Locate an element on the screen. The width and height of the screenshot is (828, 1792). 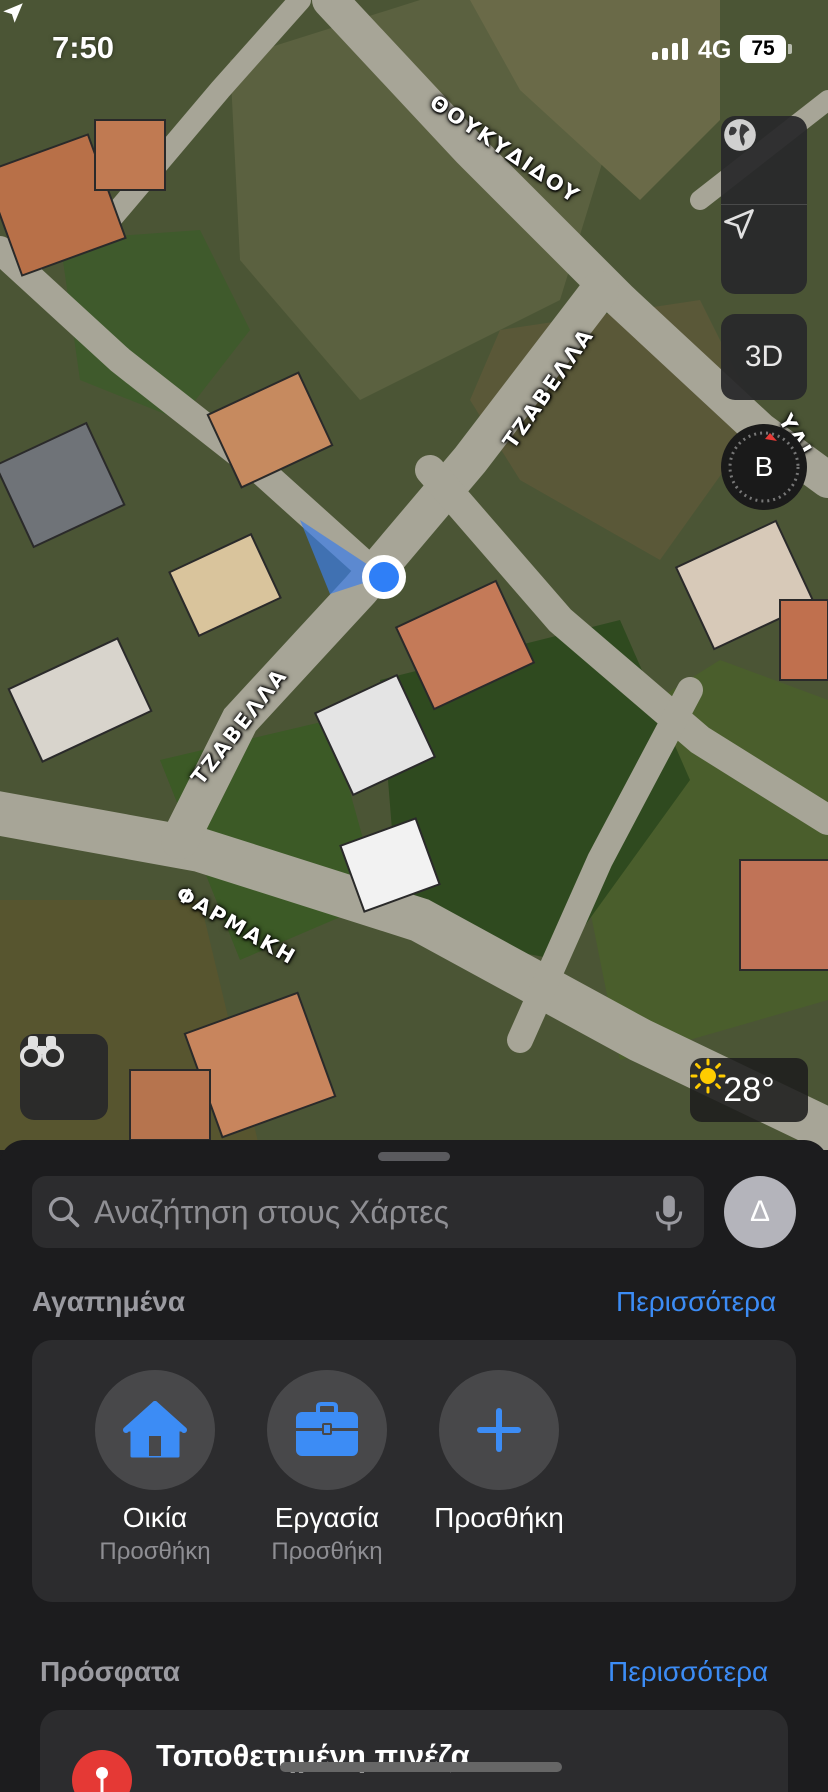
sun-icon is located at coordinates (708, 1076).